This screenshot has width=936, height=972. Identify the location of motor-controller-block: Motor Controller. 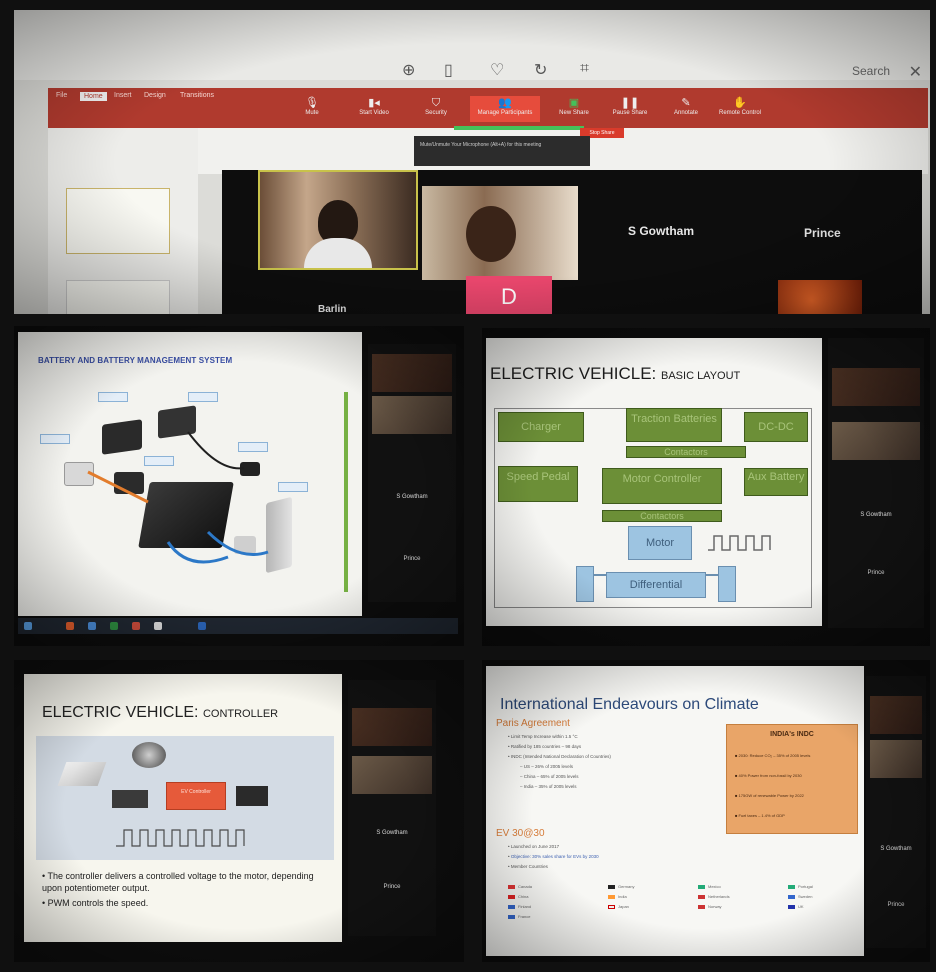
(662, 486).